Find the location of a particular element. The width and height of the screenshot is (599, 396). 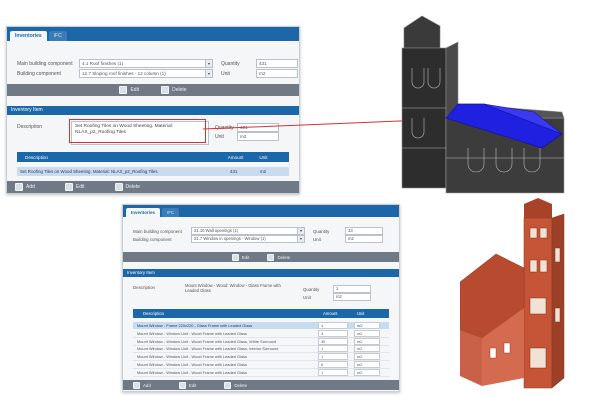

edit-button: Edit is located at coordinates (240, 257).